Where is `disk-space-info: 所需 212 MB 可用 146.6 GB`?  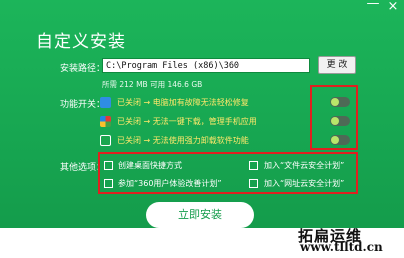
disk-space-info: 所需 212 MB 可用 146.6 GB is located at coordinates (152, 84).